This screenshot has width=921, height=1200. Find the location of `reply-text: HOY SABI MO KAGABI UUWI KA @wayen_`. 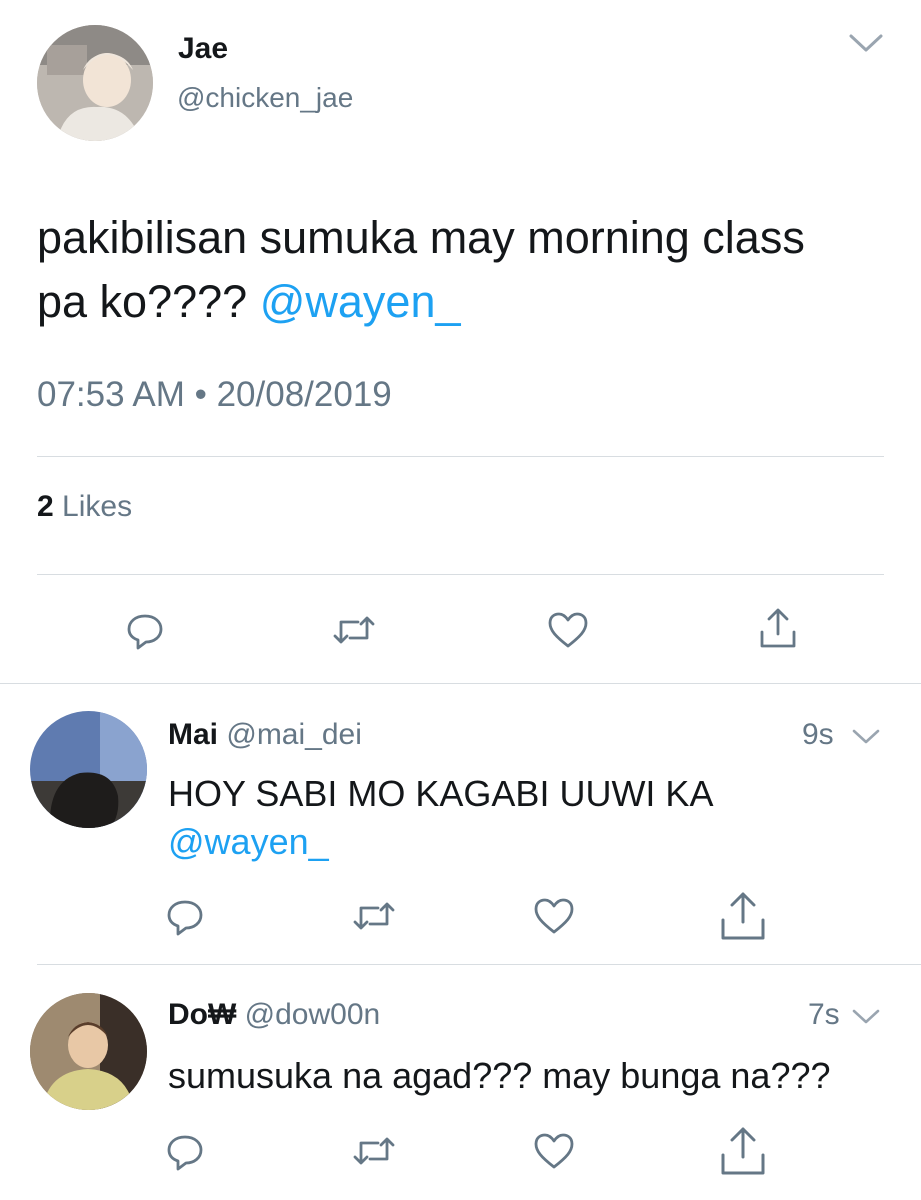

reply-text: HOY SABI MO KAGABI UUWI KA @wayen_ is located at coordinates (518, 818).